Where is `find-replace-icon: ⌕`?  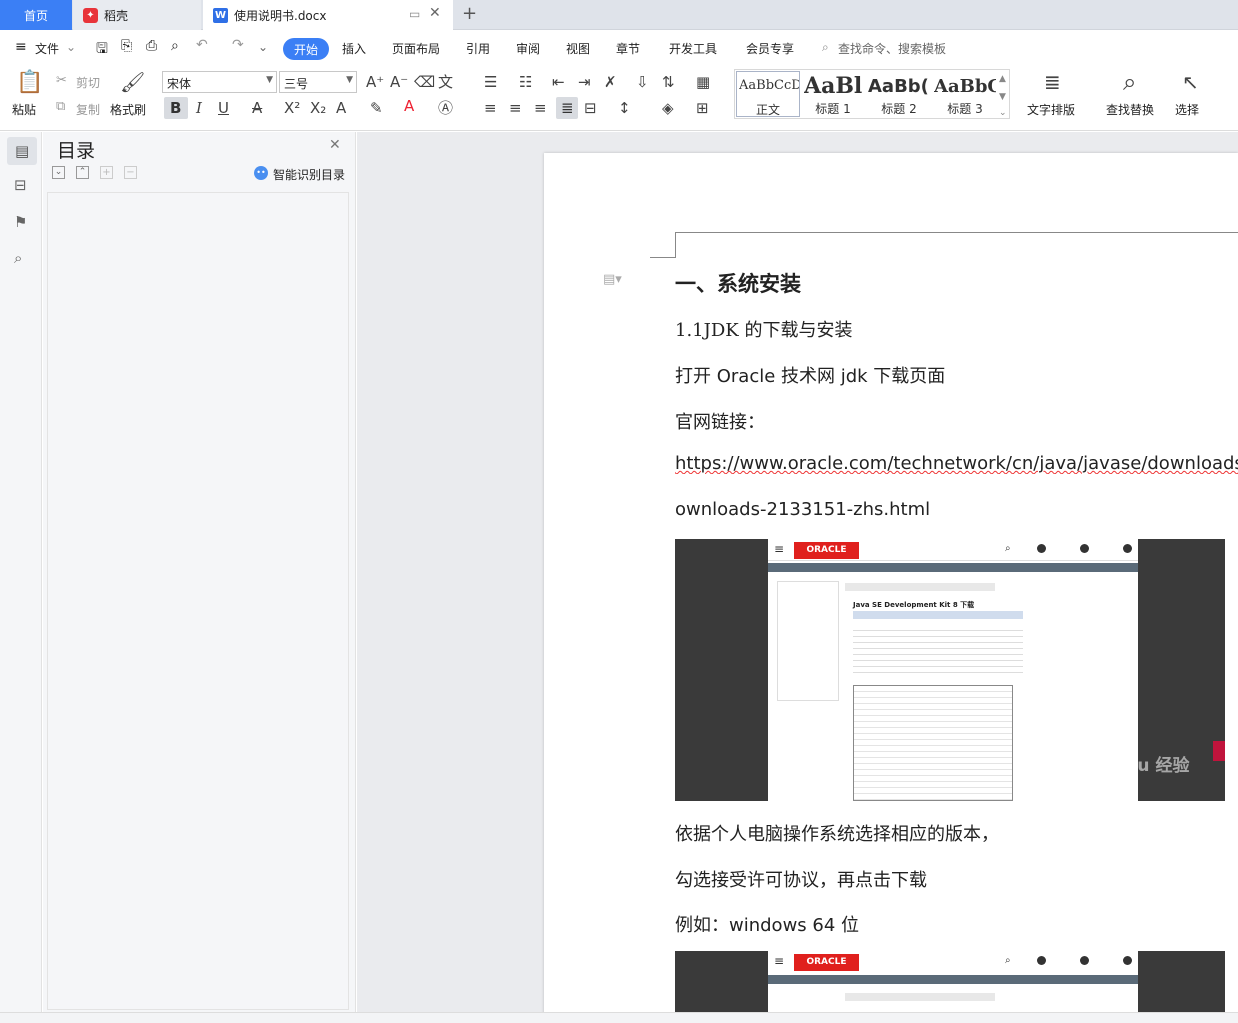 find-replace-icon: ⌕ is located at coordinates (1129, 82).